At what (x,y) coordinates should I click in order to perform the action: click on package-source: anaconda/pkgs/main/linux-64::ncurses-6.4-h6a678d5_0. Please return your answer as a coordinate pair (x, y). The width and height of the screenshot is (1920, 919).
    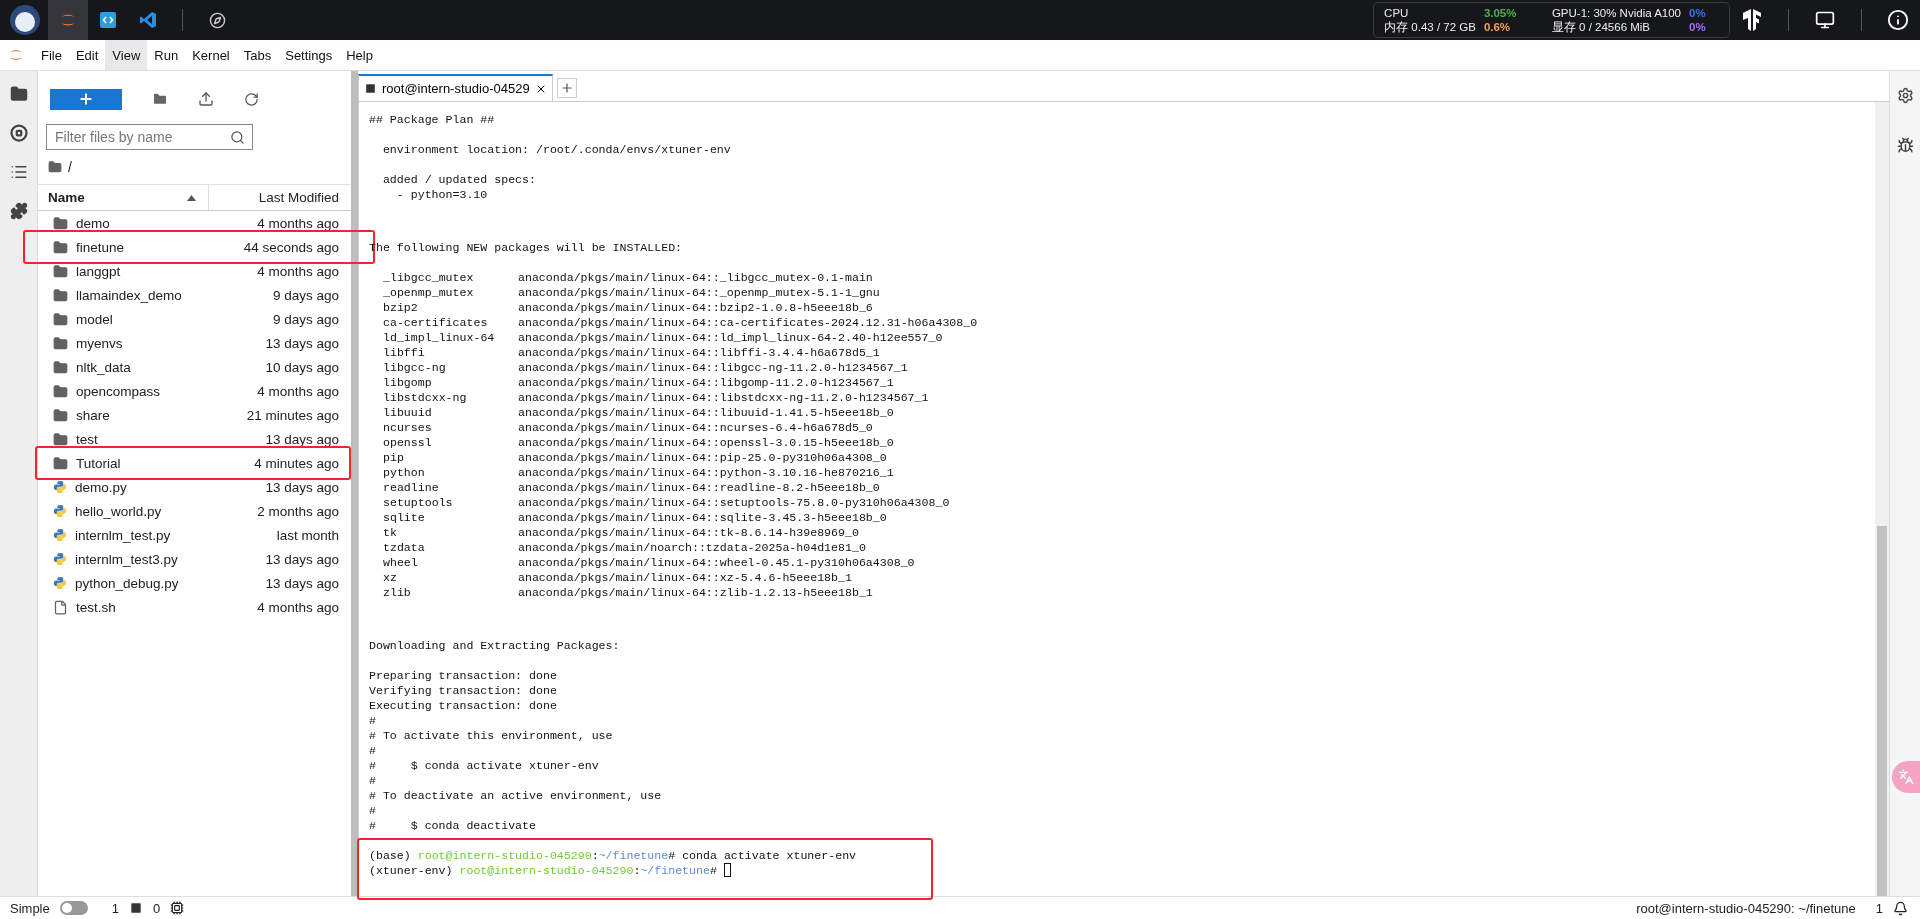
    Looking at the image, I should click on (695, 427).